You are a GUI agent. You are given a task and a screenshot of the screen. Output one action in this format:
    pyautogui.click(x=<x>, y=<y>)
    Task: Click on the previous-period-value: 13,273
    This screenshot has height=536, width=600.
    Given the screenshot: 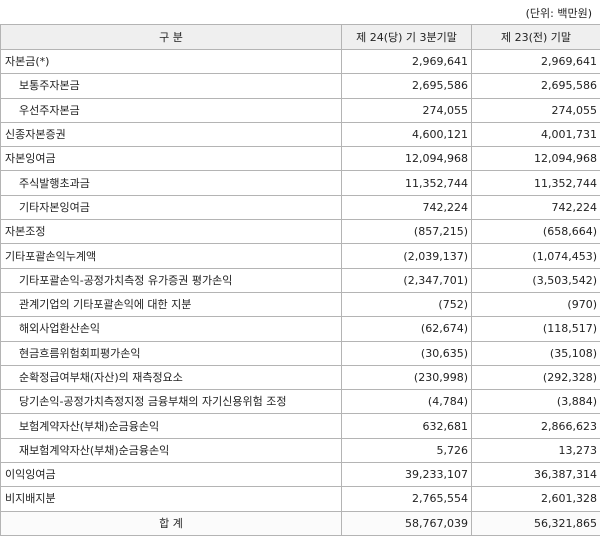 What is the action you would take?
    pyautogui.click(x=536, y=450)
    